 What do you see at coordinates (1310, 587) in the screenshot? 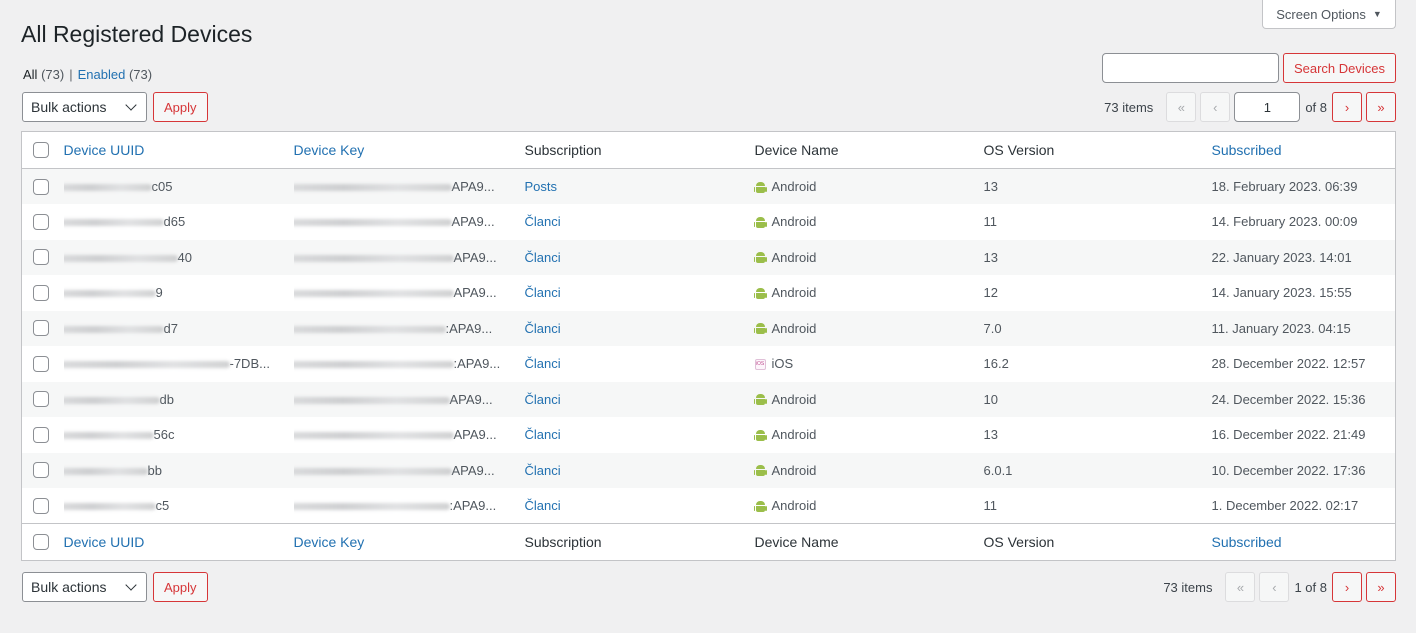
I see `page-indicator-bottom: 1 of 8` at bounding box center [1310, 587].